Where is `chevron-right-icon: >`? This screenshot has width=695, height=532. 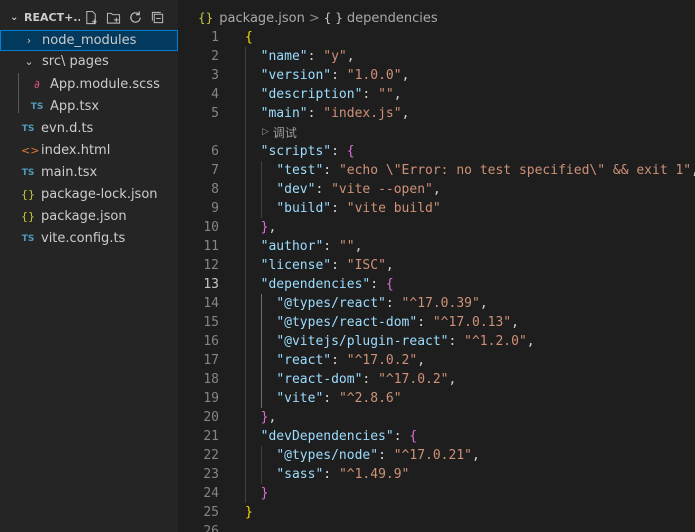
chevron-right-icon: > is located at coordinates (314, 18).